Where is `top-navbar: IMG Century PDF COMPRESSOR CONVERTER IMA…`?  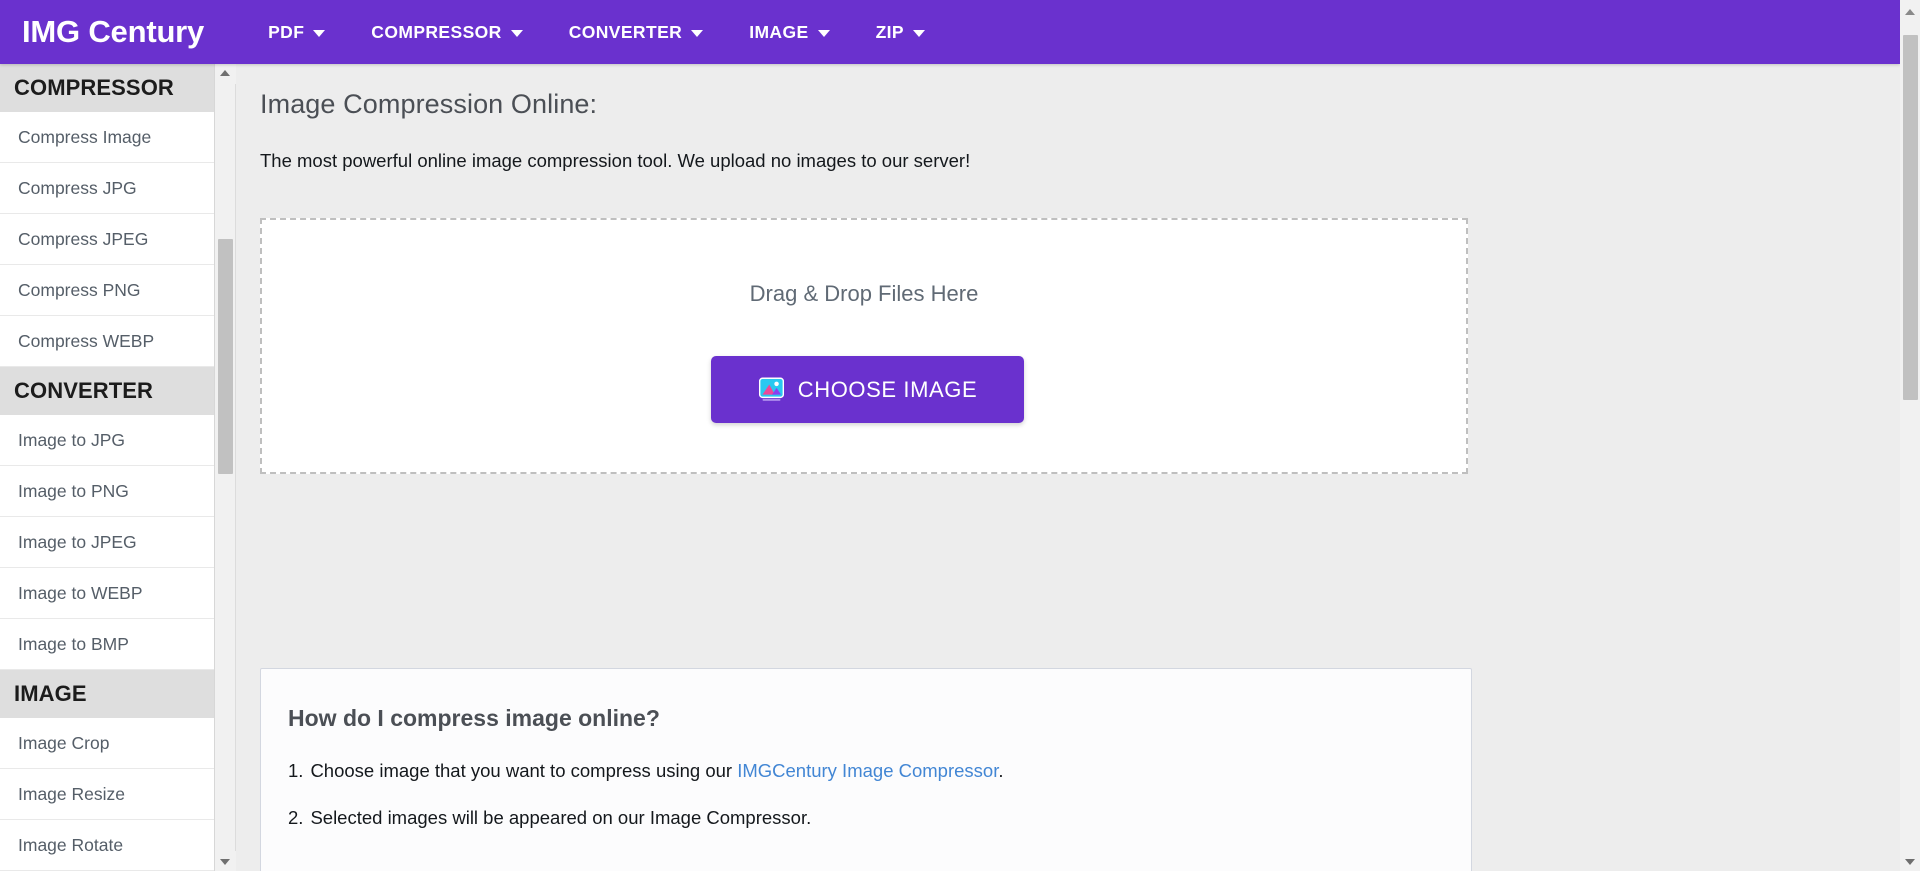 top-navbar: IMG Century PDF COMPRESSOR CONVERTER IMA… is located at coordinates (950, 32).